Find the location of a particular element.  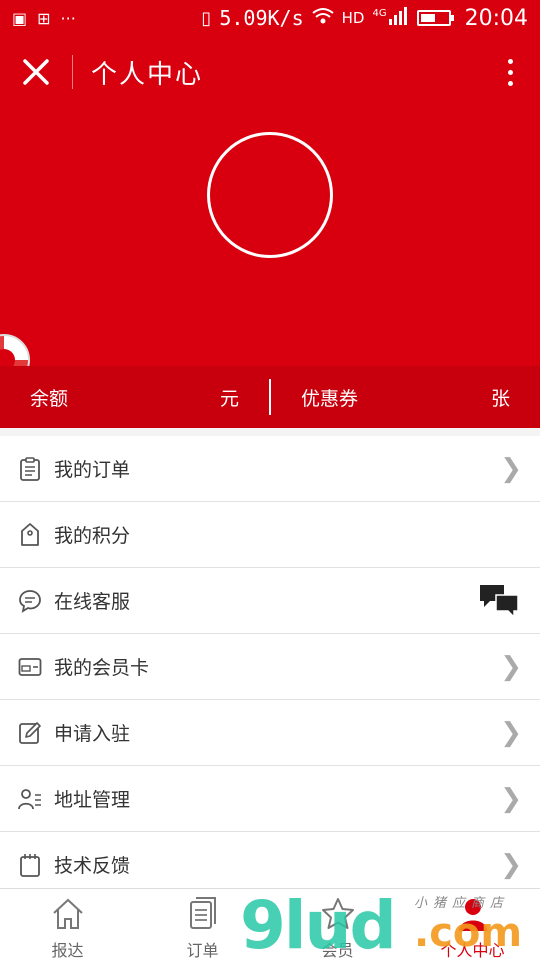

calendar-icon is located at coordinates (30, 865).